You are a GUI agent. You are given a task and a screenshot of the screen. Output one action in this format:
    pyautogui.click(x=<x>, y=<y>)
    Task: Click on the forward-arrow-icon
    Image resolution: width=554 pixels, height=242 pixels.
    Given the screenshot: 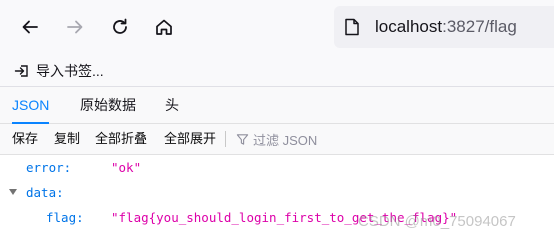 What is the action you would take?
    pyautogui.click(x=75, y=27)
    